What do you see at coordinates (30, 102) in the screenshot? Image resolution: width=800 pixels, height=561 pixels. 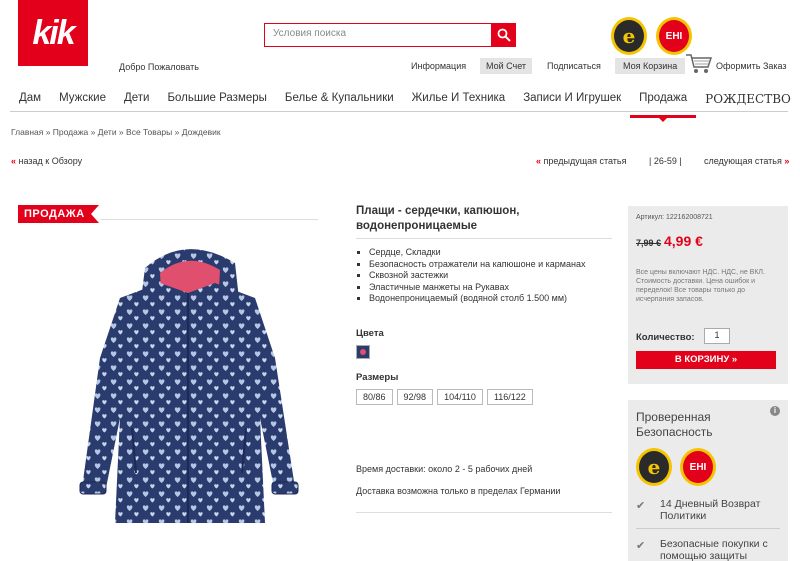 I see `nav-item-women: Дам` at bounding box center [30, 102].